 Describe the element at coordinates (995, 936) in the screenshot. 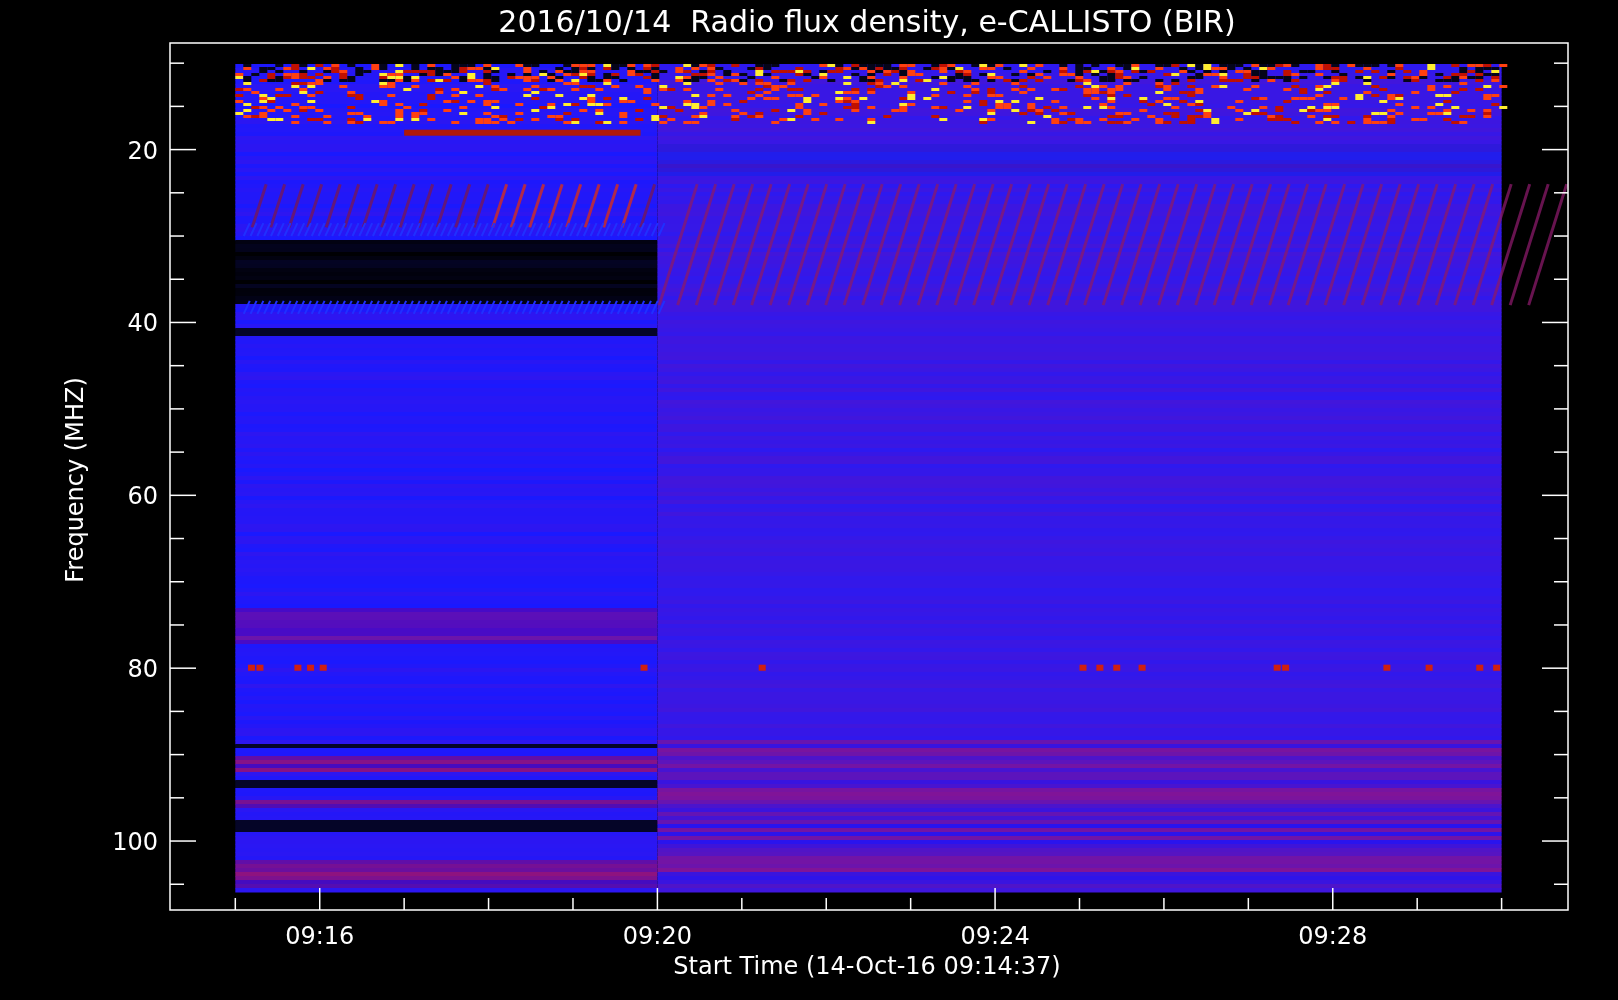

I see `tick-label: 09:24` at that location.